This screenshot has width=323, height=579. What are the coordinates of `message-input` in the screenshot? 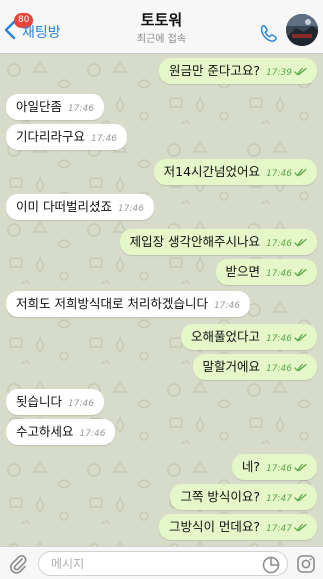 It's located at (163, 563).